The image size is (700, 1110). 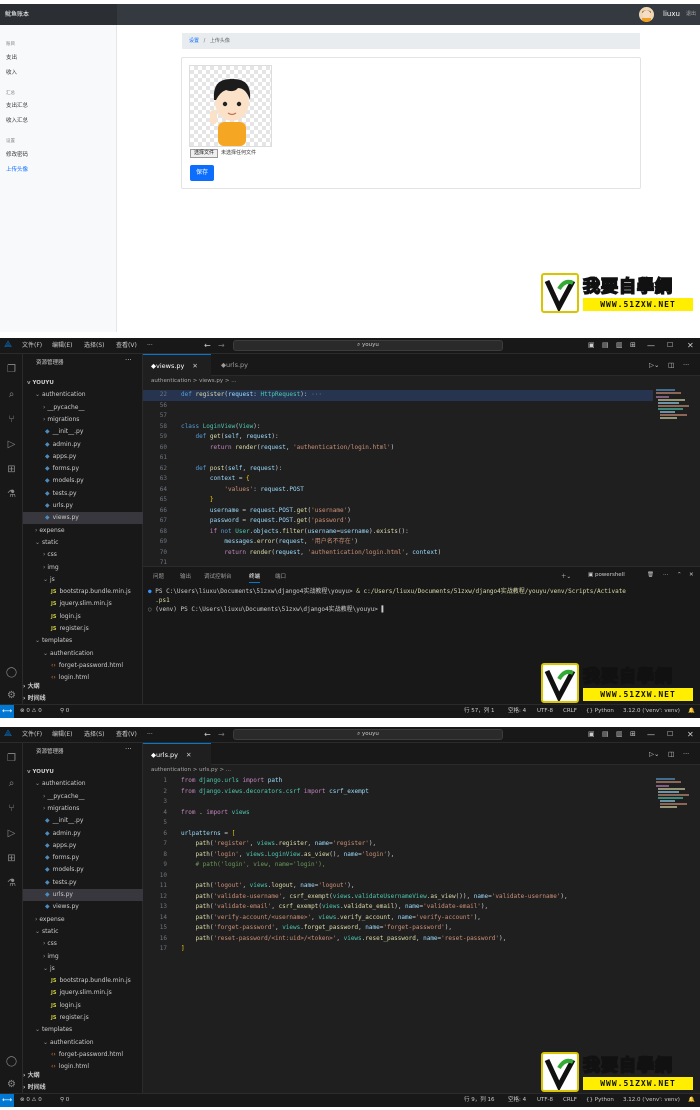 I want to click on sidebar-item-expense-summary: 支出汇总, so click(x=17, y=105).